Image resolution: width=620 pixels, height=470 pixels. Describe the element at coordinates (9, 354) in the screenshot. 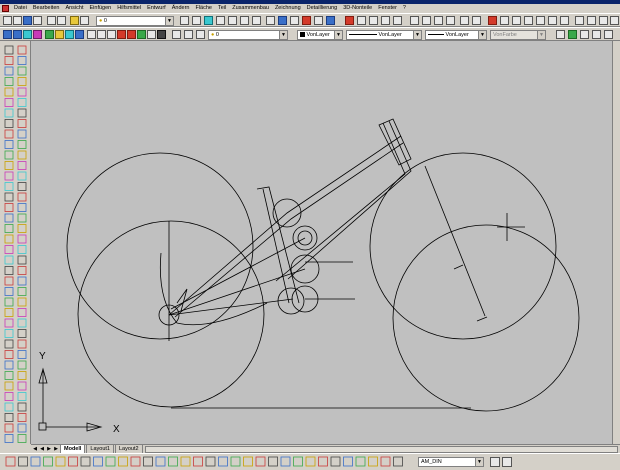

I see `left-tool-29-0-icon` at that location.